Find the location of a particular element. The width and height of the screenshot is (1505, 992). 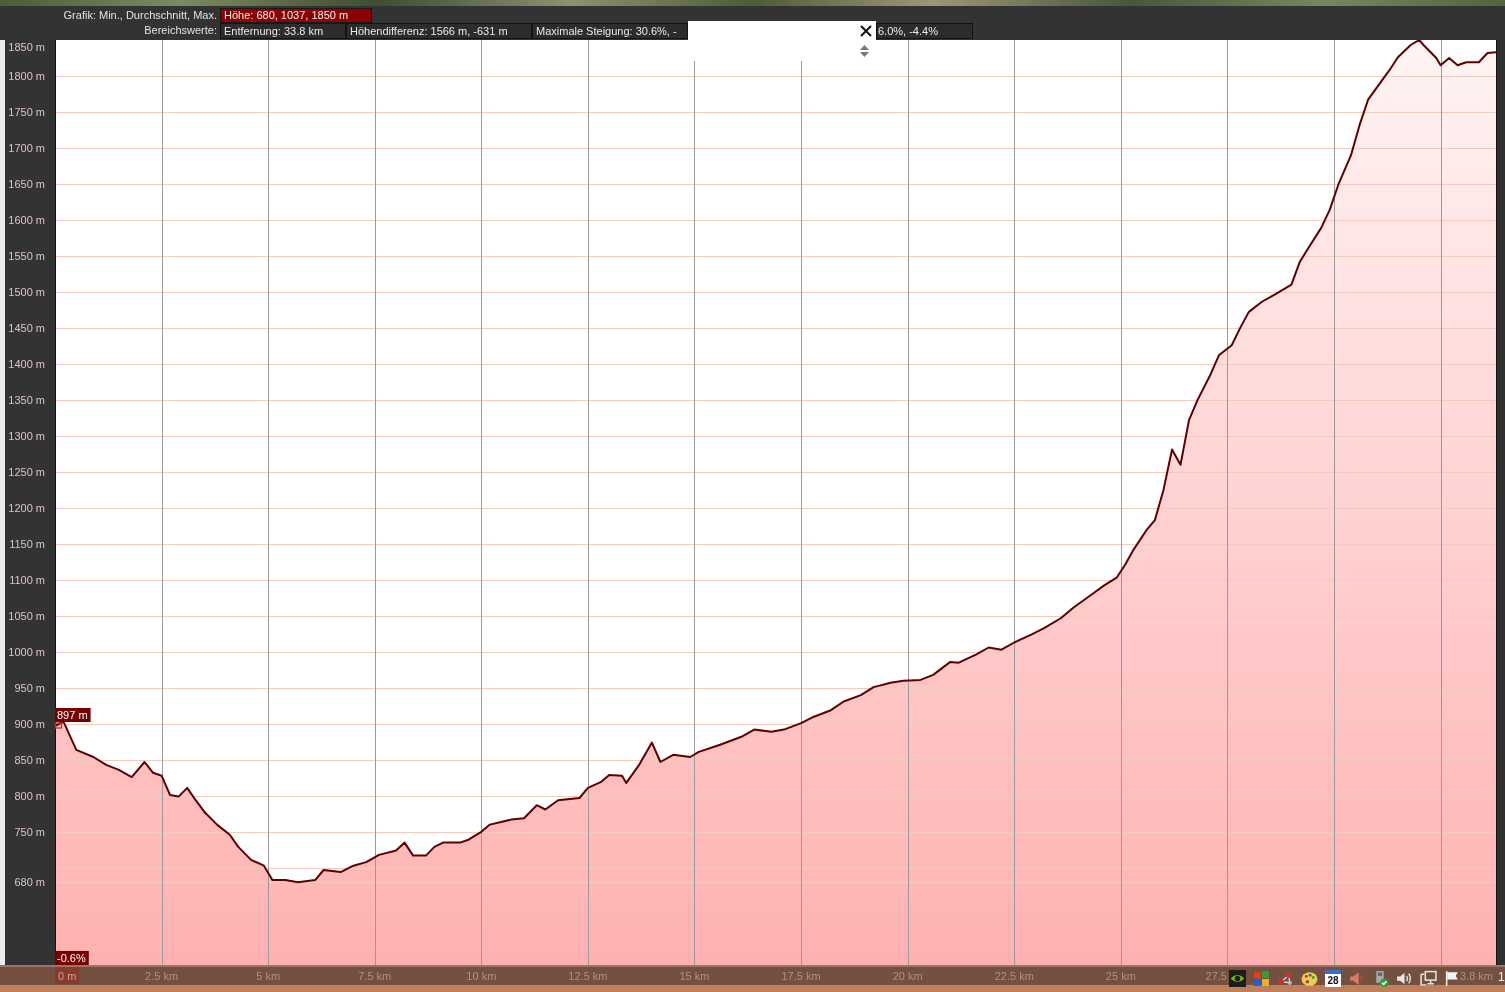

y-axis-label: 1150 m is located at coordinates (27, 543).